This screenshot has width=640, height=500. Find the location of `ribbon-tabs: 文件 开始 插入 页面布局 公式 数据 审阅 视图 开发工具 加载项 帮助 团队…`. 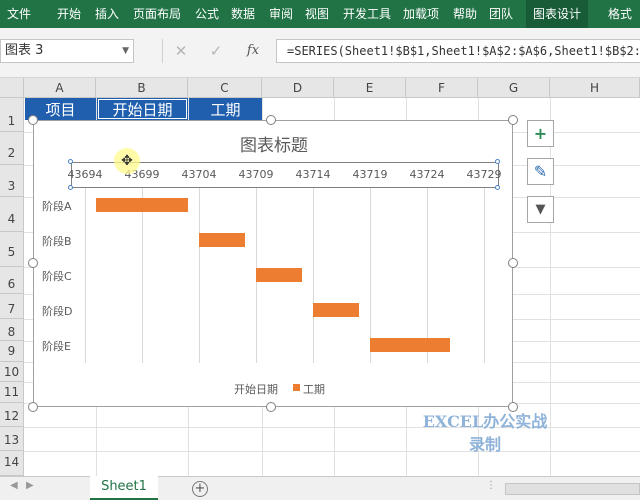

ribbon-tabs: 文件 开始 插入 页面布局 公式 数据 审阅 视图 开发工具 加载项 帮助 团队… is located at coordinates (320, 14).